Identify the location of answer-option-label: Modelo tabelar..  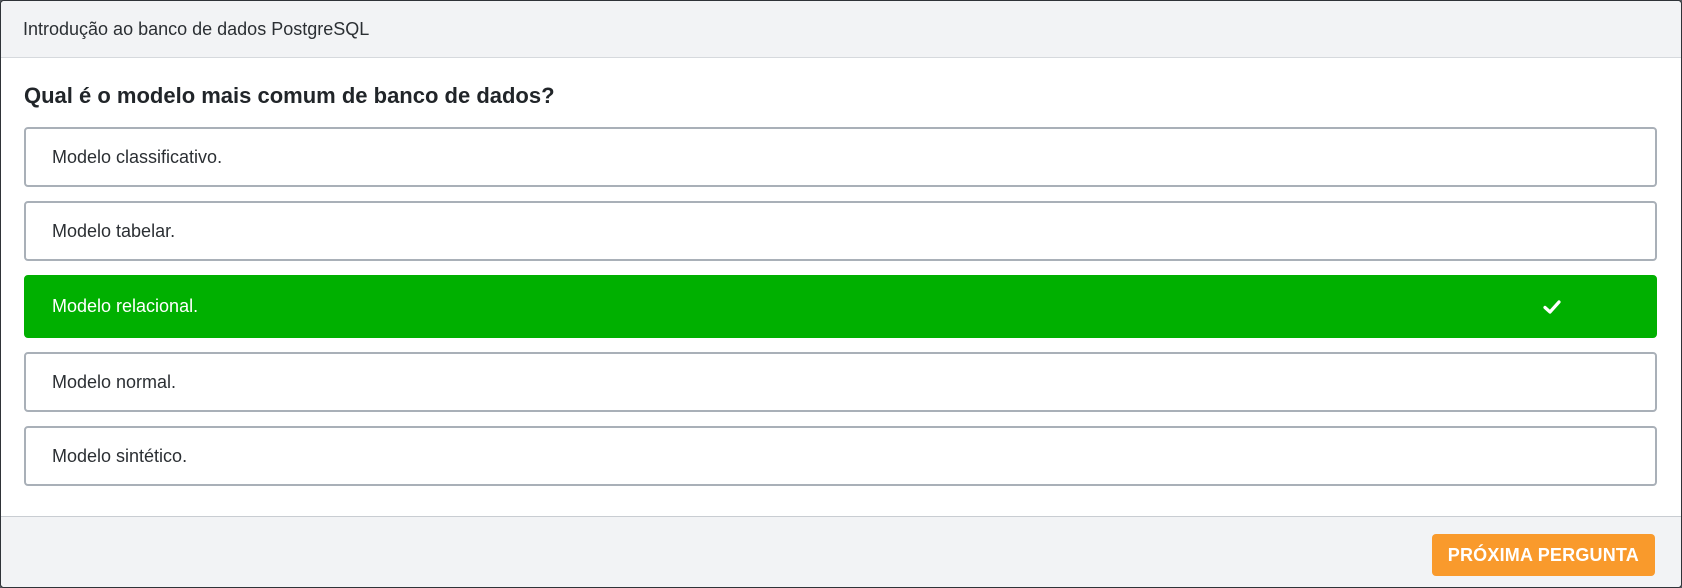
(114, 230).